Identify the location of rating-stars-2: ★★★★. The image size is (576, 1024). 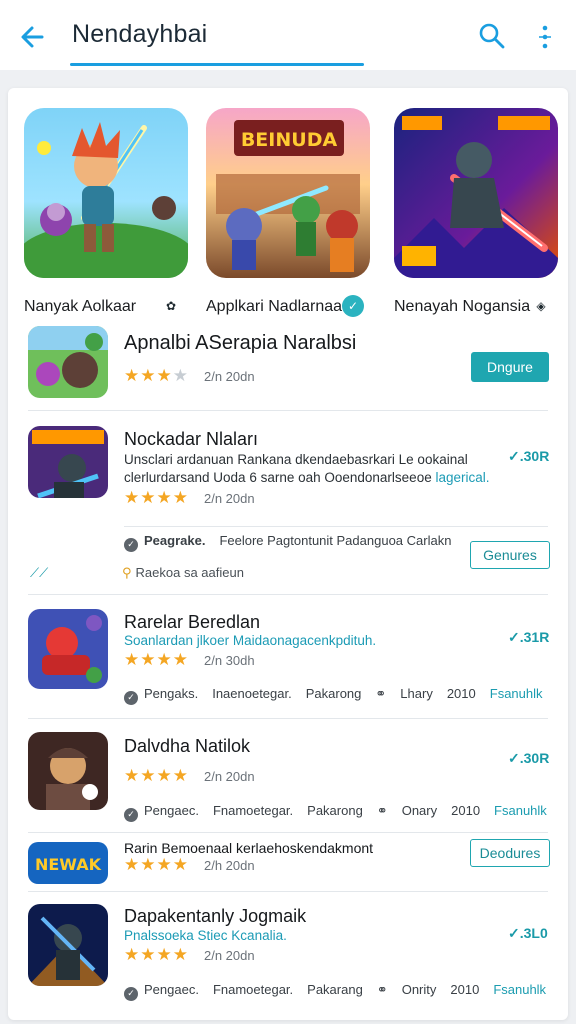
(156, 498).